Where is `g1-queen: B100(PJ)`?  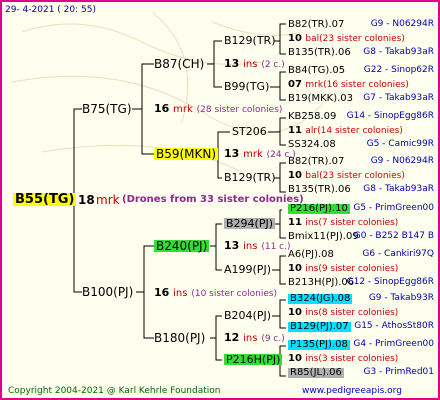
g1-queen: B100(PJ) is located at coordinates (107, 292).